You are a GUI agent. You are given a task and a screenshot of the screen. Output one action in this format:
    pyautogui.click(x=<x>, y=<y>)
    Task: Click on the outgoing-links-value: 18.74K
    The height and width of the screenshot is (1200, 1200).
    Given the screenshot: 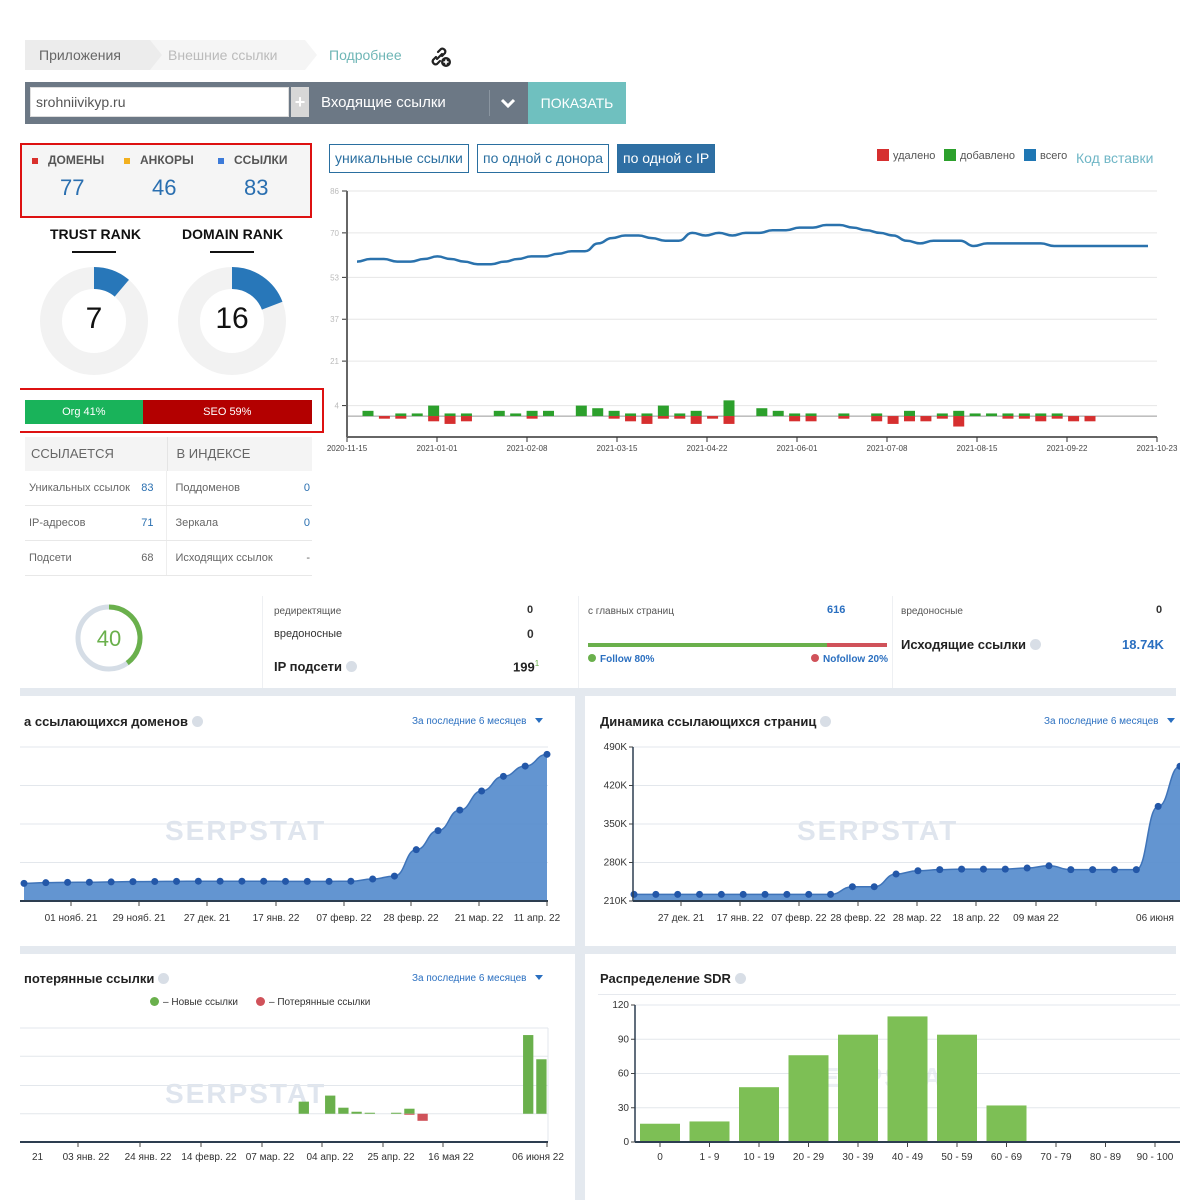 What is the action you would take?
    pyautogui.click(x=1143, y=644)
    